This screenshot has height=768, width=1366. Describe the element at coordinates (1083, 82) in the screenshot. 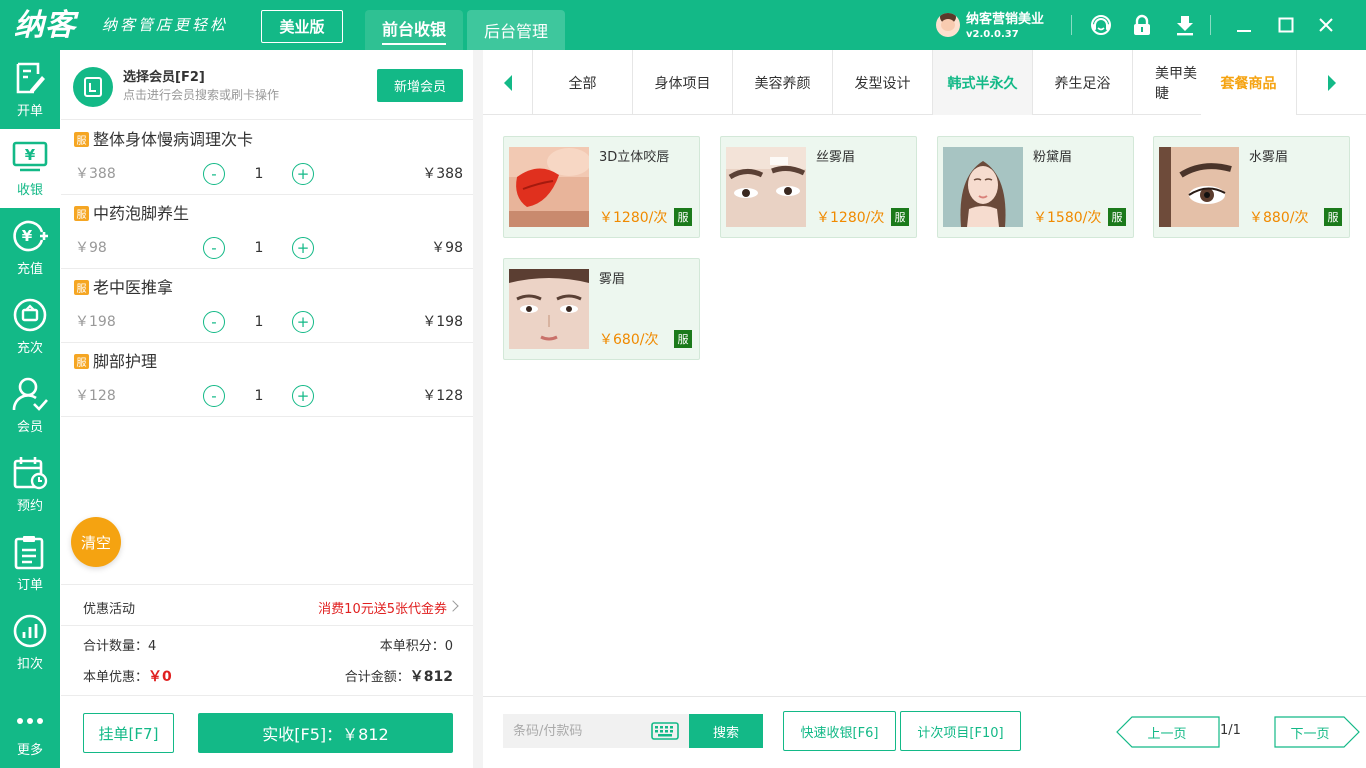

I see `category-tab-foot-spa: 养生足浴` at that location.